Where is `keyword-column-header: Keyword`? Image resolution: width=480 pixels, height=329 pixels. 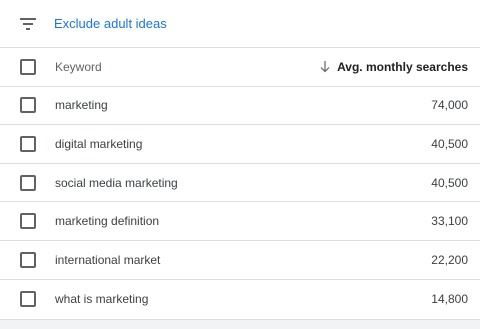
keyword-column-header: Keyword is located at coordinates (187, 67).